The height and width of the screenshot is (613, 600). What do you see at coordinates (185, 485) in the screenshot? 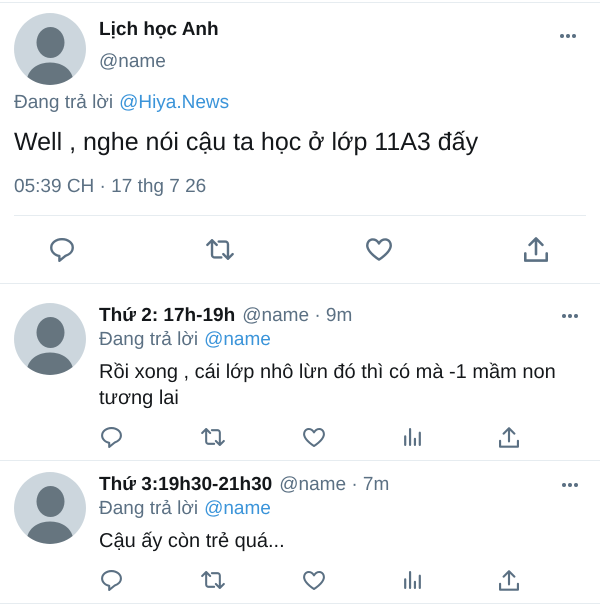
I see `display-name: Thứ 3:19h30-21h30` at bounding box center [185, 485].